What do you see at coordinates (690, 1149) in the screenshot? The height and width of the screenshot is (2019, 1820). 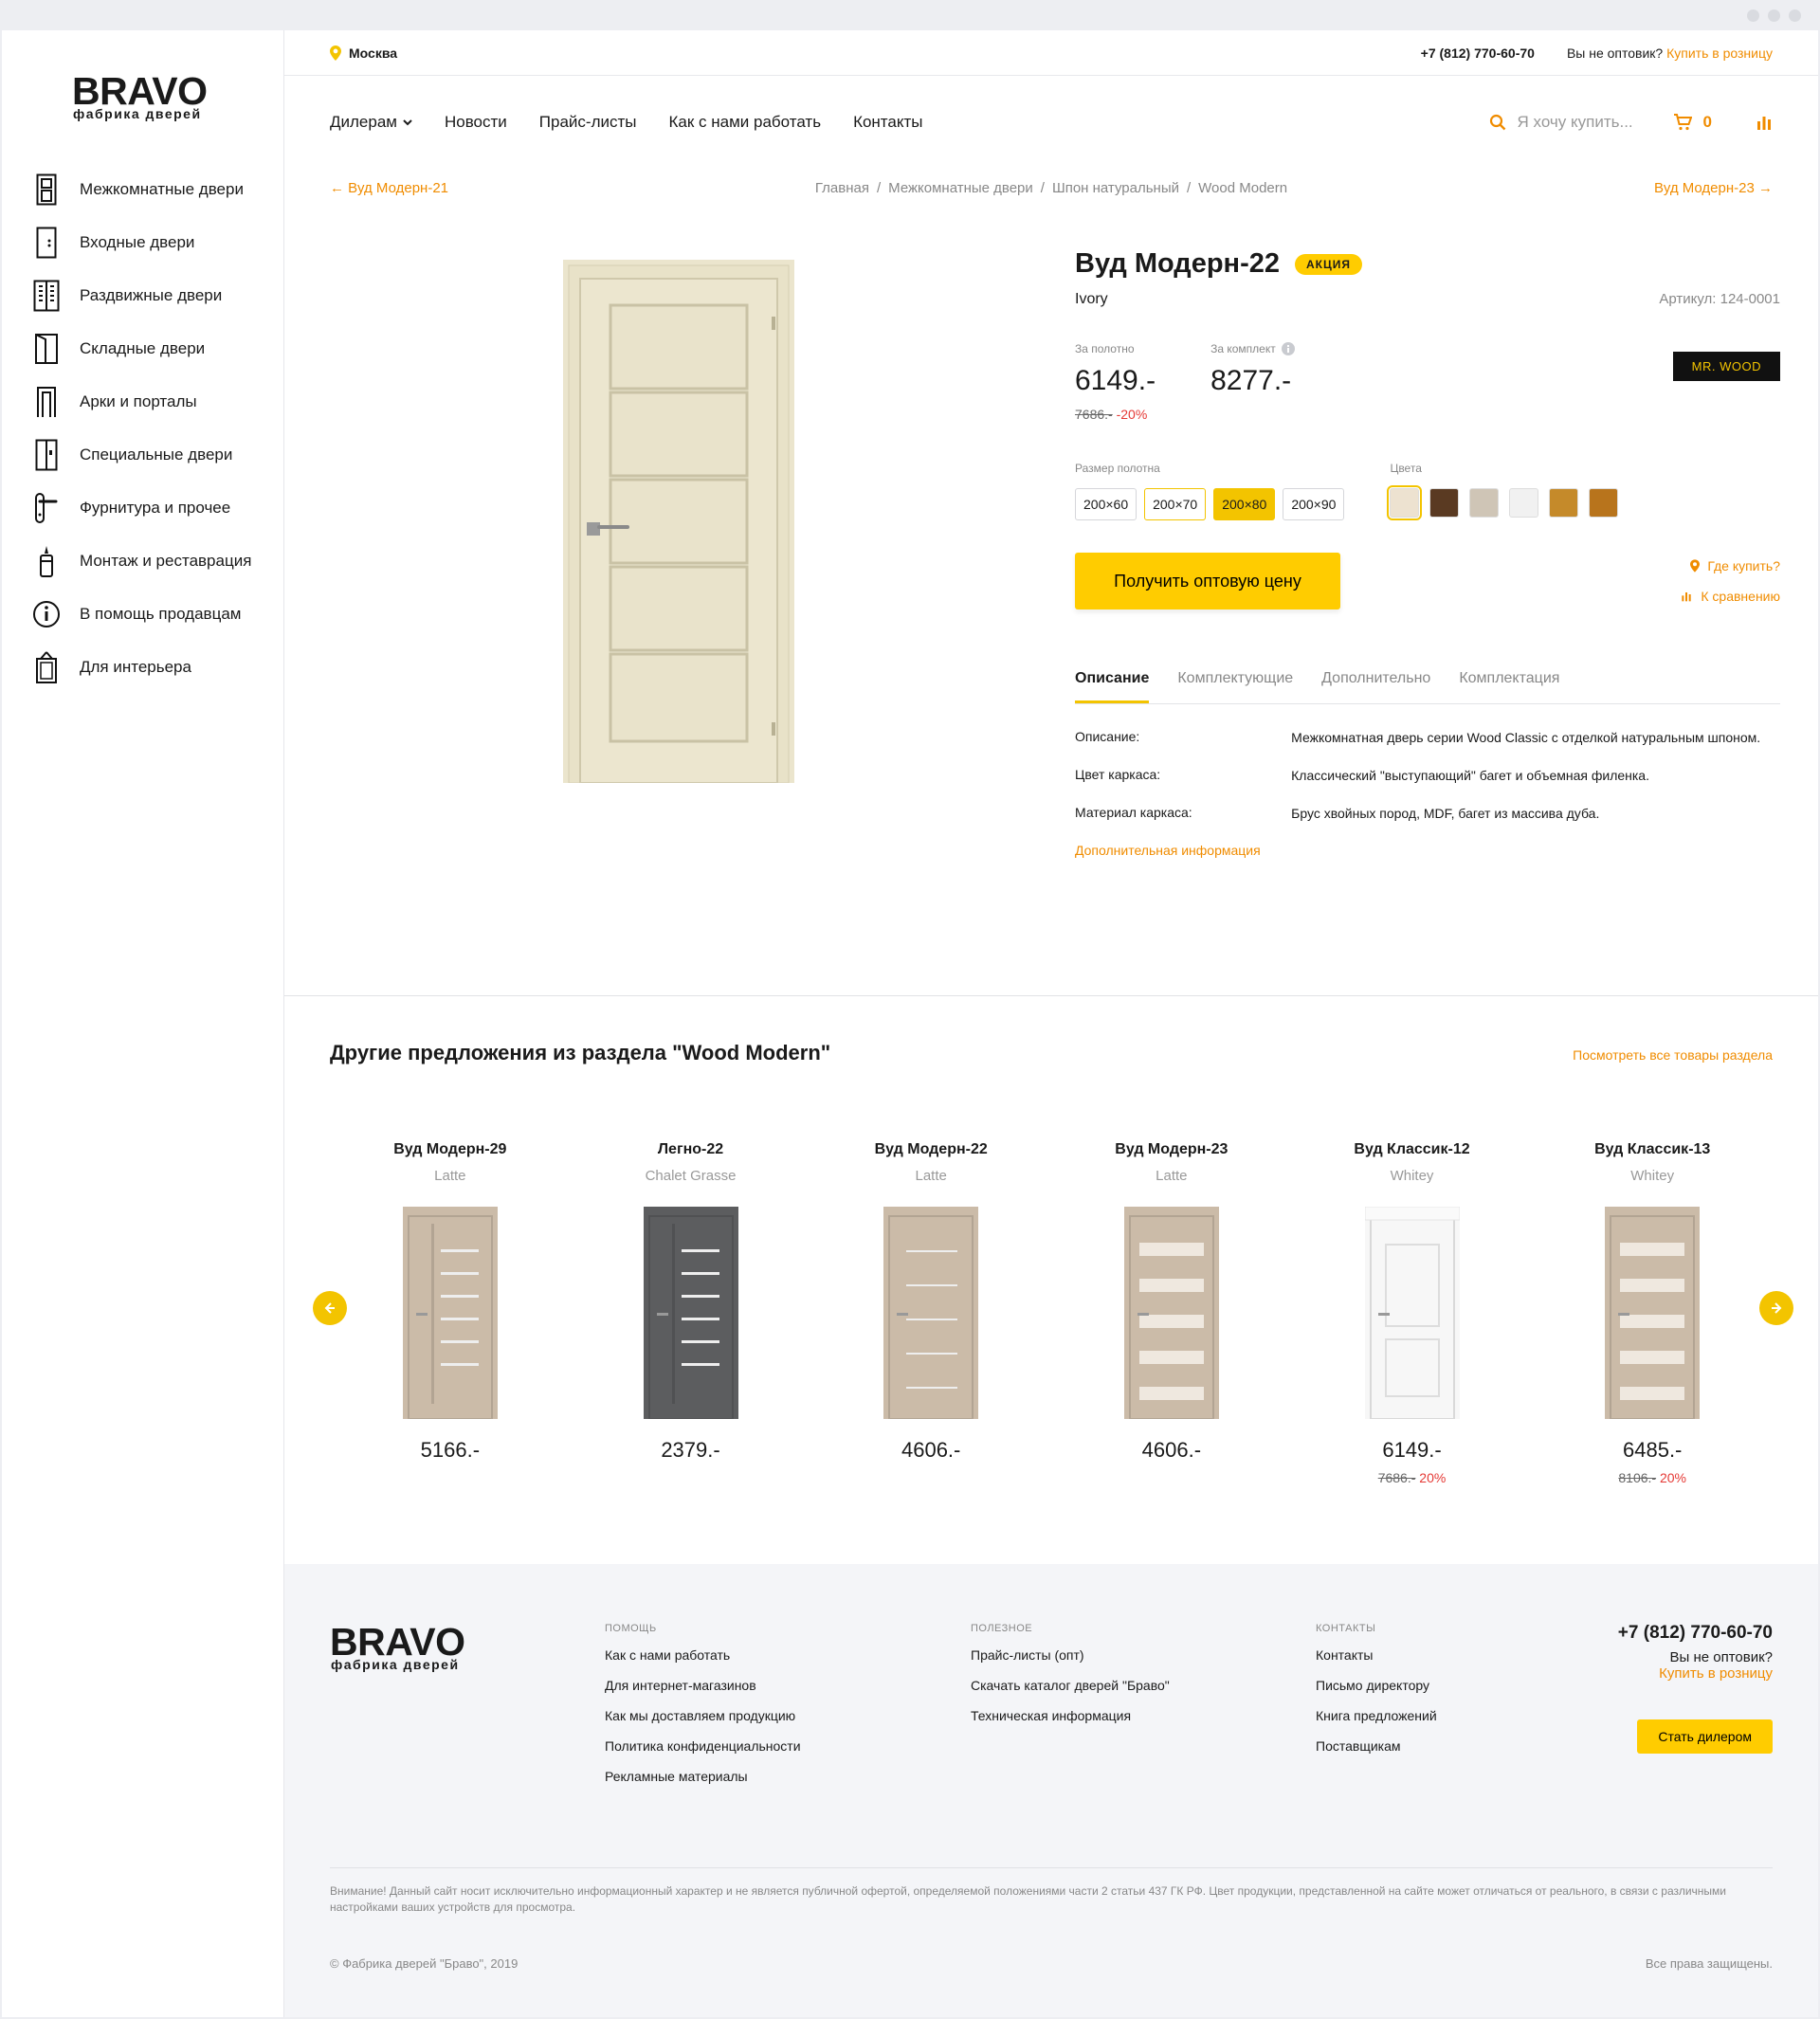 I see `related-product-name: Легно-22` at bounding box center [690, 1149].